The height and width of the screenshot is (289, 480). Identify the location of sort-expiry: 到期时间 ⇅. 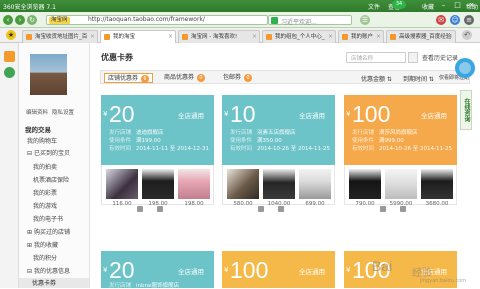
(418, 78).